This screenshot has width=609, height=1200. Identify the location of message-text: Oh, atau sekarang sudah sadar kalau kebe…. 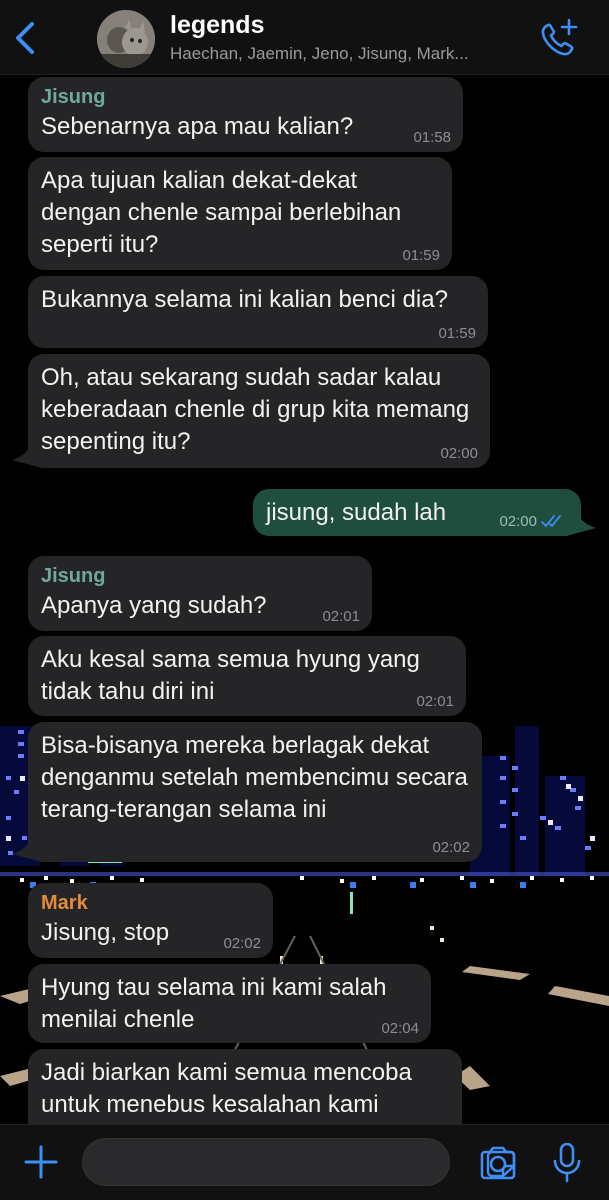
(255, 409).